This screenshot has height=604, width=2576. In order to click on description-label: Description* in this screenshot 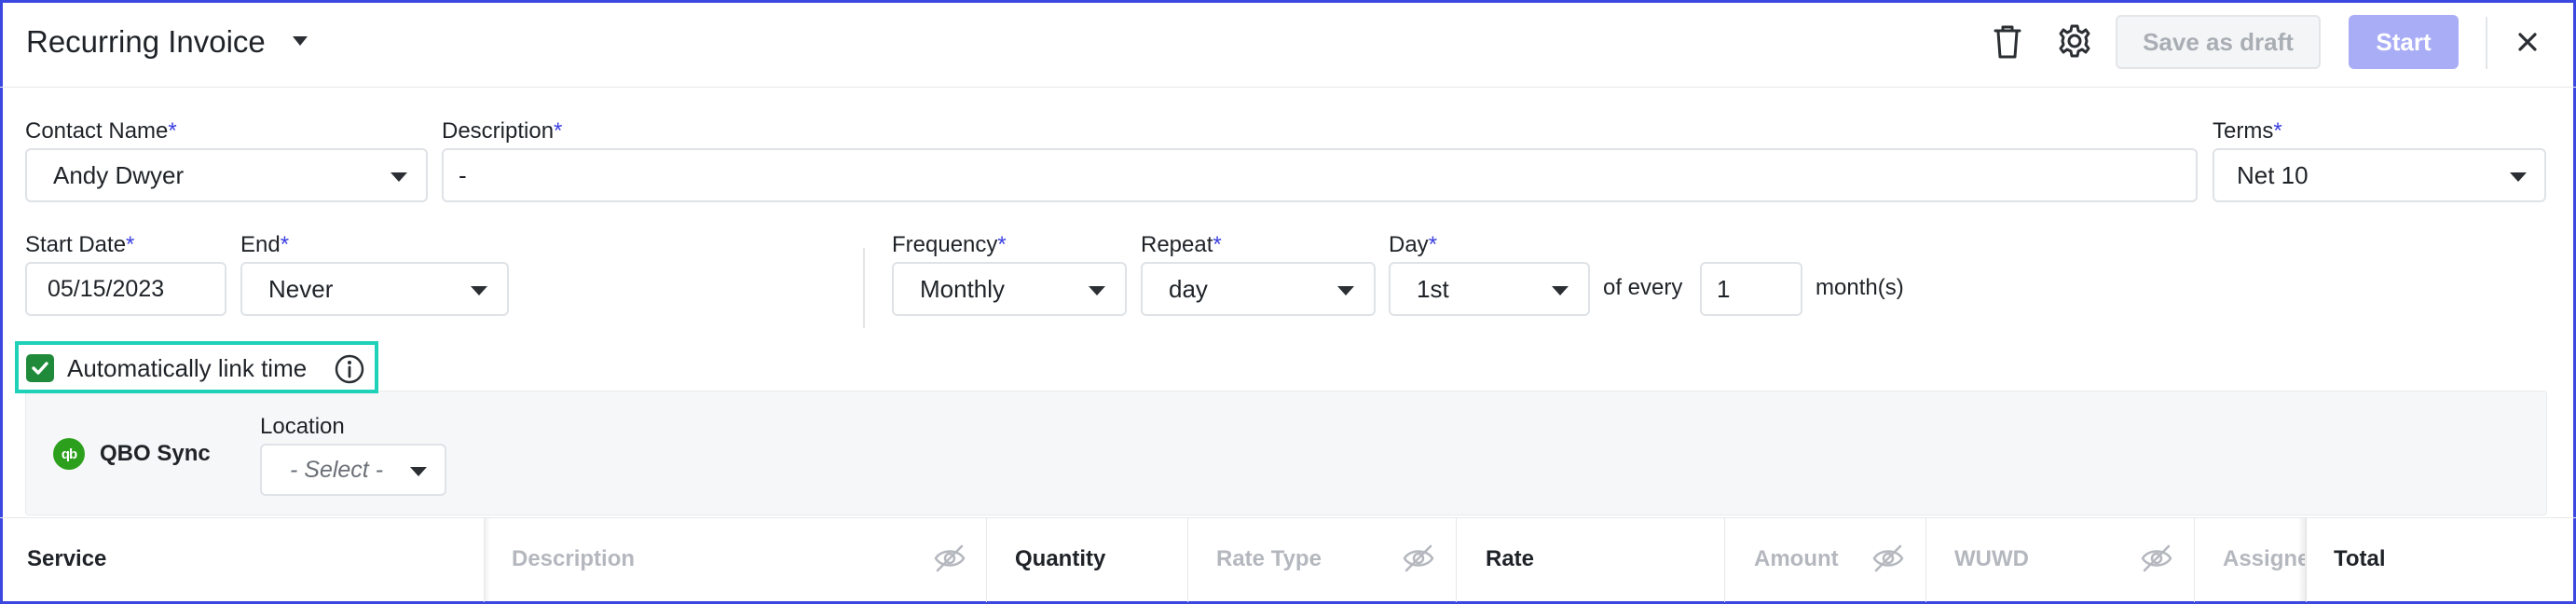, I will do `click(502, 131)`.